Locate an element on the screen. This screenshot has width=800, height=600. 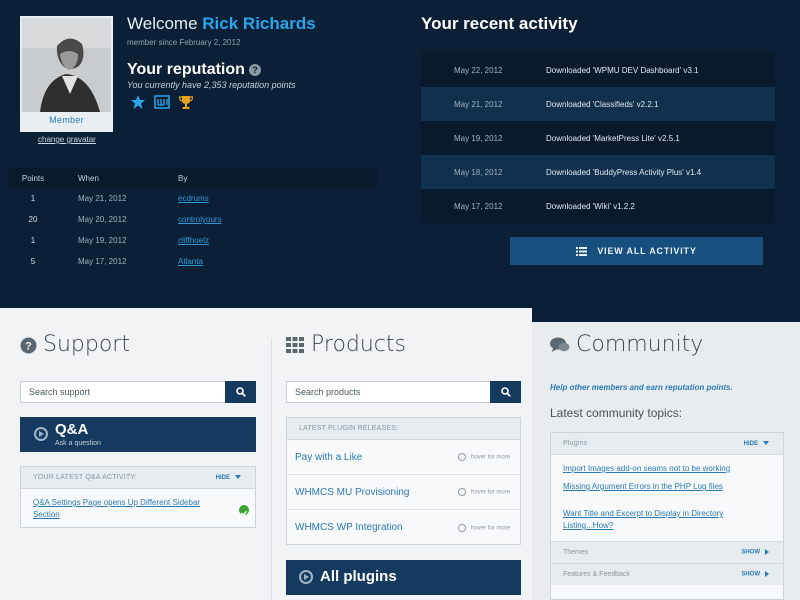
avatar is located at coordinates (66, 65).